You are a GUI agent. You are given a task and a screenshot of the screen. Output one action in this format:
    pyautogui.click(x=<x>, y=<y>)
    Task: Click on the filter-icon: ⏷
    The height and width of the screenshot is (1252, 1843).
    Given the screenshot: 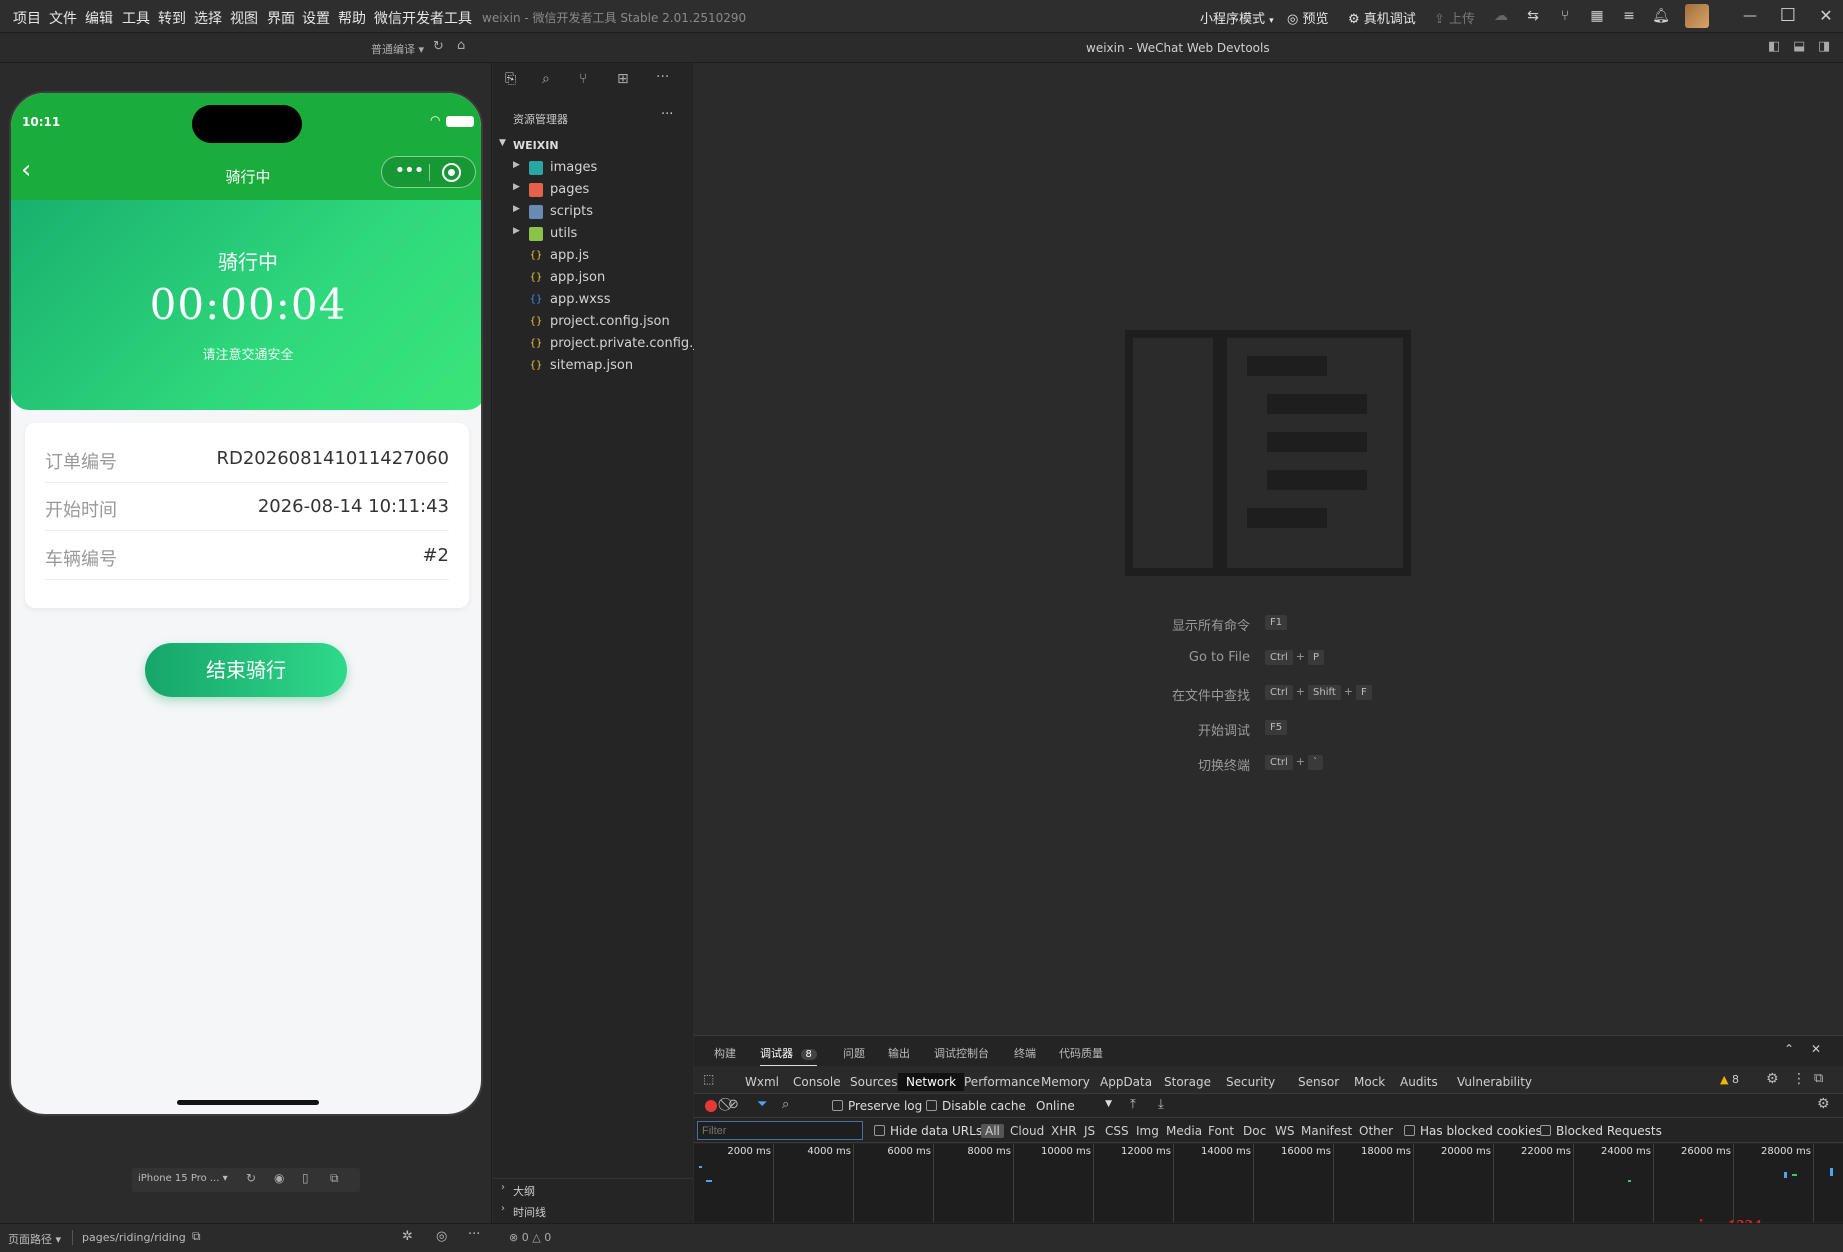 What is the action you would take?
    pyautogui.click(x=762, y=1104)
    